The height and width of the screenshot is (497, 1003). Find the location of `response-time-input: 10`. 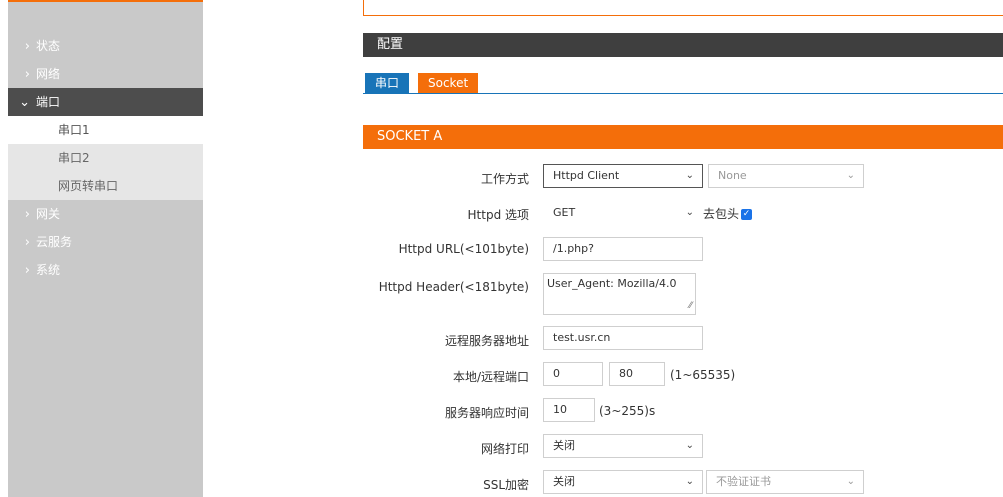

response-time-input: 10 is located at coordinates (569, 410).